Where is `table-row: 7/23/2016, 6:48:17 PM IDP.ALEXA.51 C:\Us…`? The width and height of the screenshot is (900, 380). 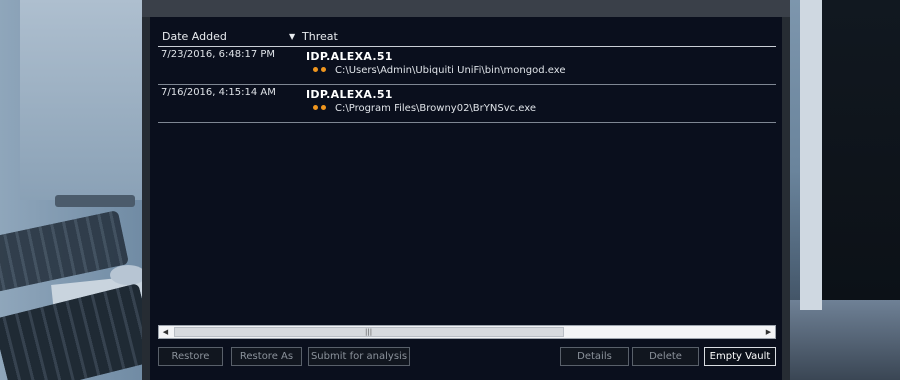
table-row: 7/23/2016, 6:48:17 PM IDP.ALEXA.51 C:\Us… is located at coordinates (467, 66).